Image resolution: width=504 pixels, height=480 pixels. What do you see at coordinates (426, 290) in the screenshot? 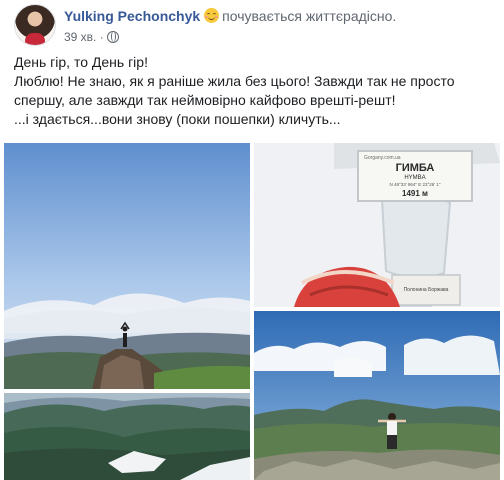
I see `sign-lower-text: Полонина Боржава` at bounding box center [426, 290].